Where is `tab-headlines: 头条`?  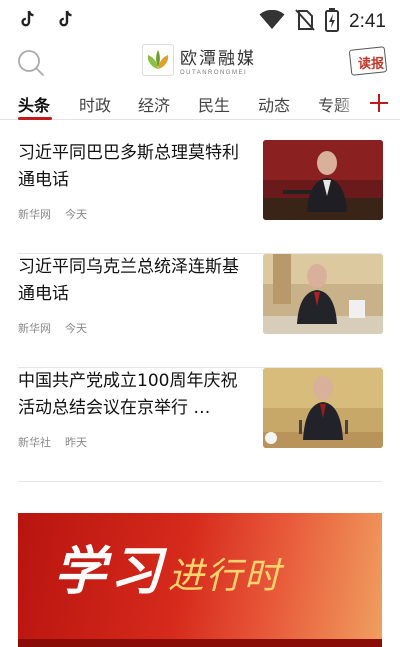
tab-headlines: 头条 is located at coordinates (34, 104).